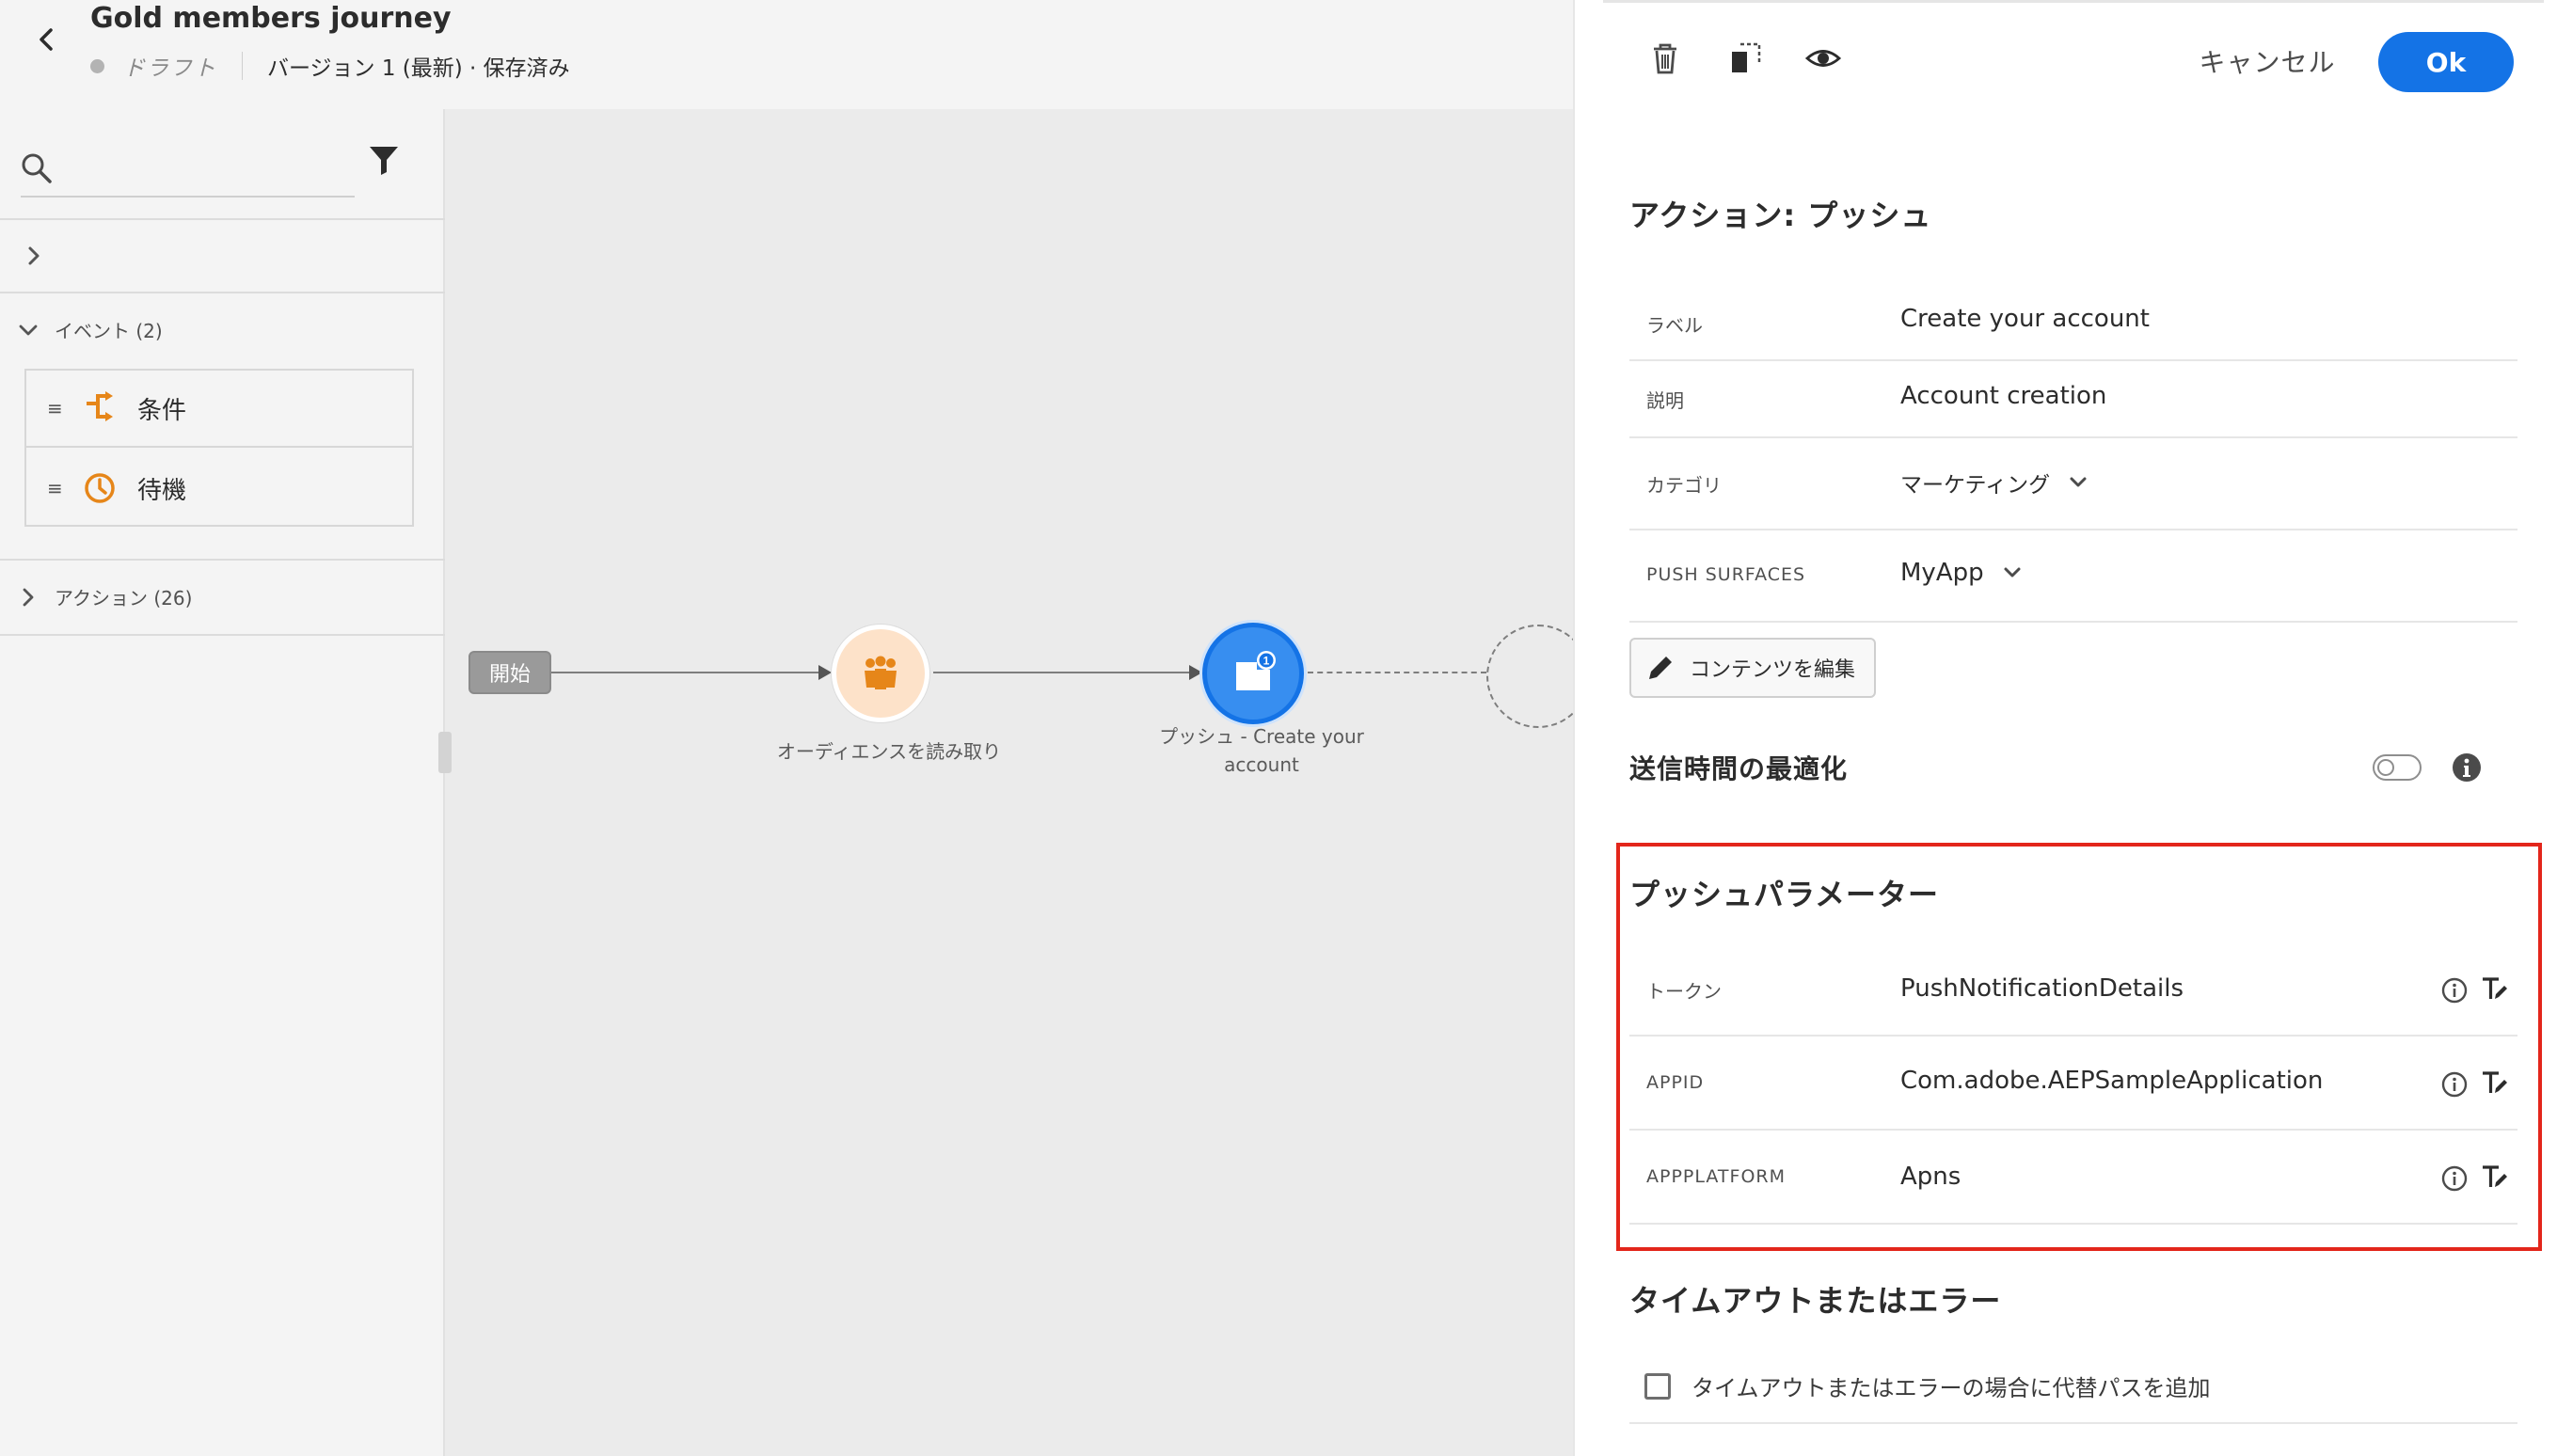 The height and width of the screenshot is (1456, 2557). What do you see at coordinates (2385, 767) in the screenshot?
I see `toggle-knob` at bounding box center [2385, 767].